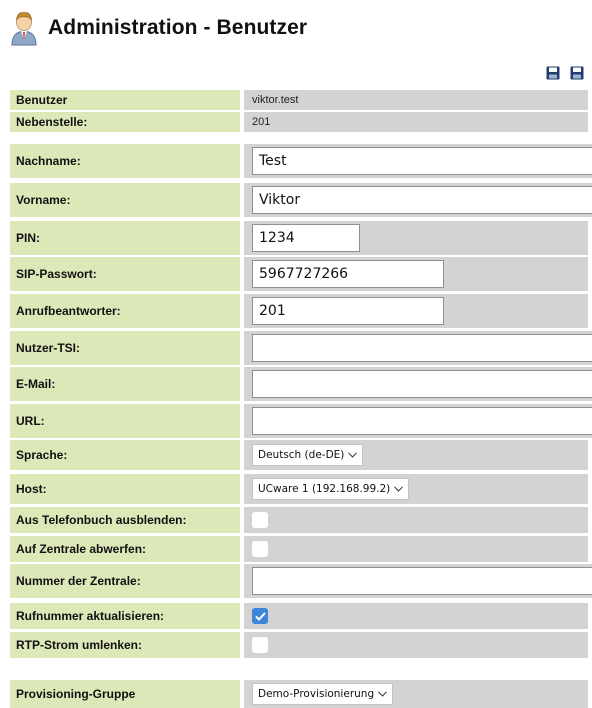 The image size is (592, 708). I want to click on vorname-input, so click(422, 200).